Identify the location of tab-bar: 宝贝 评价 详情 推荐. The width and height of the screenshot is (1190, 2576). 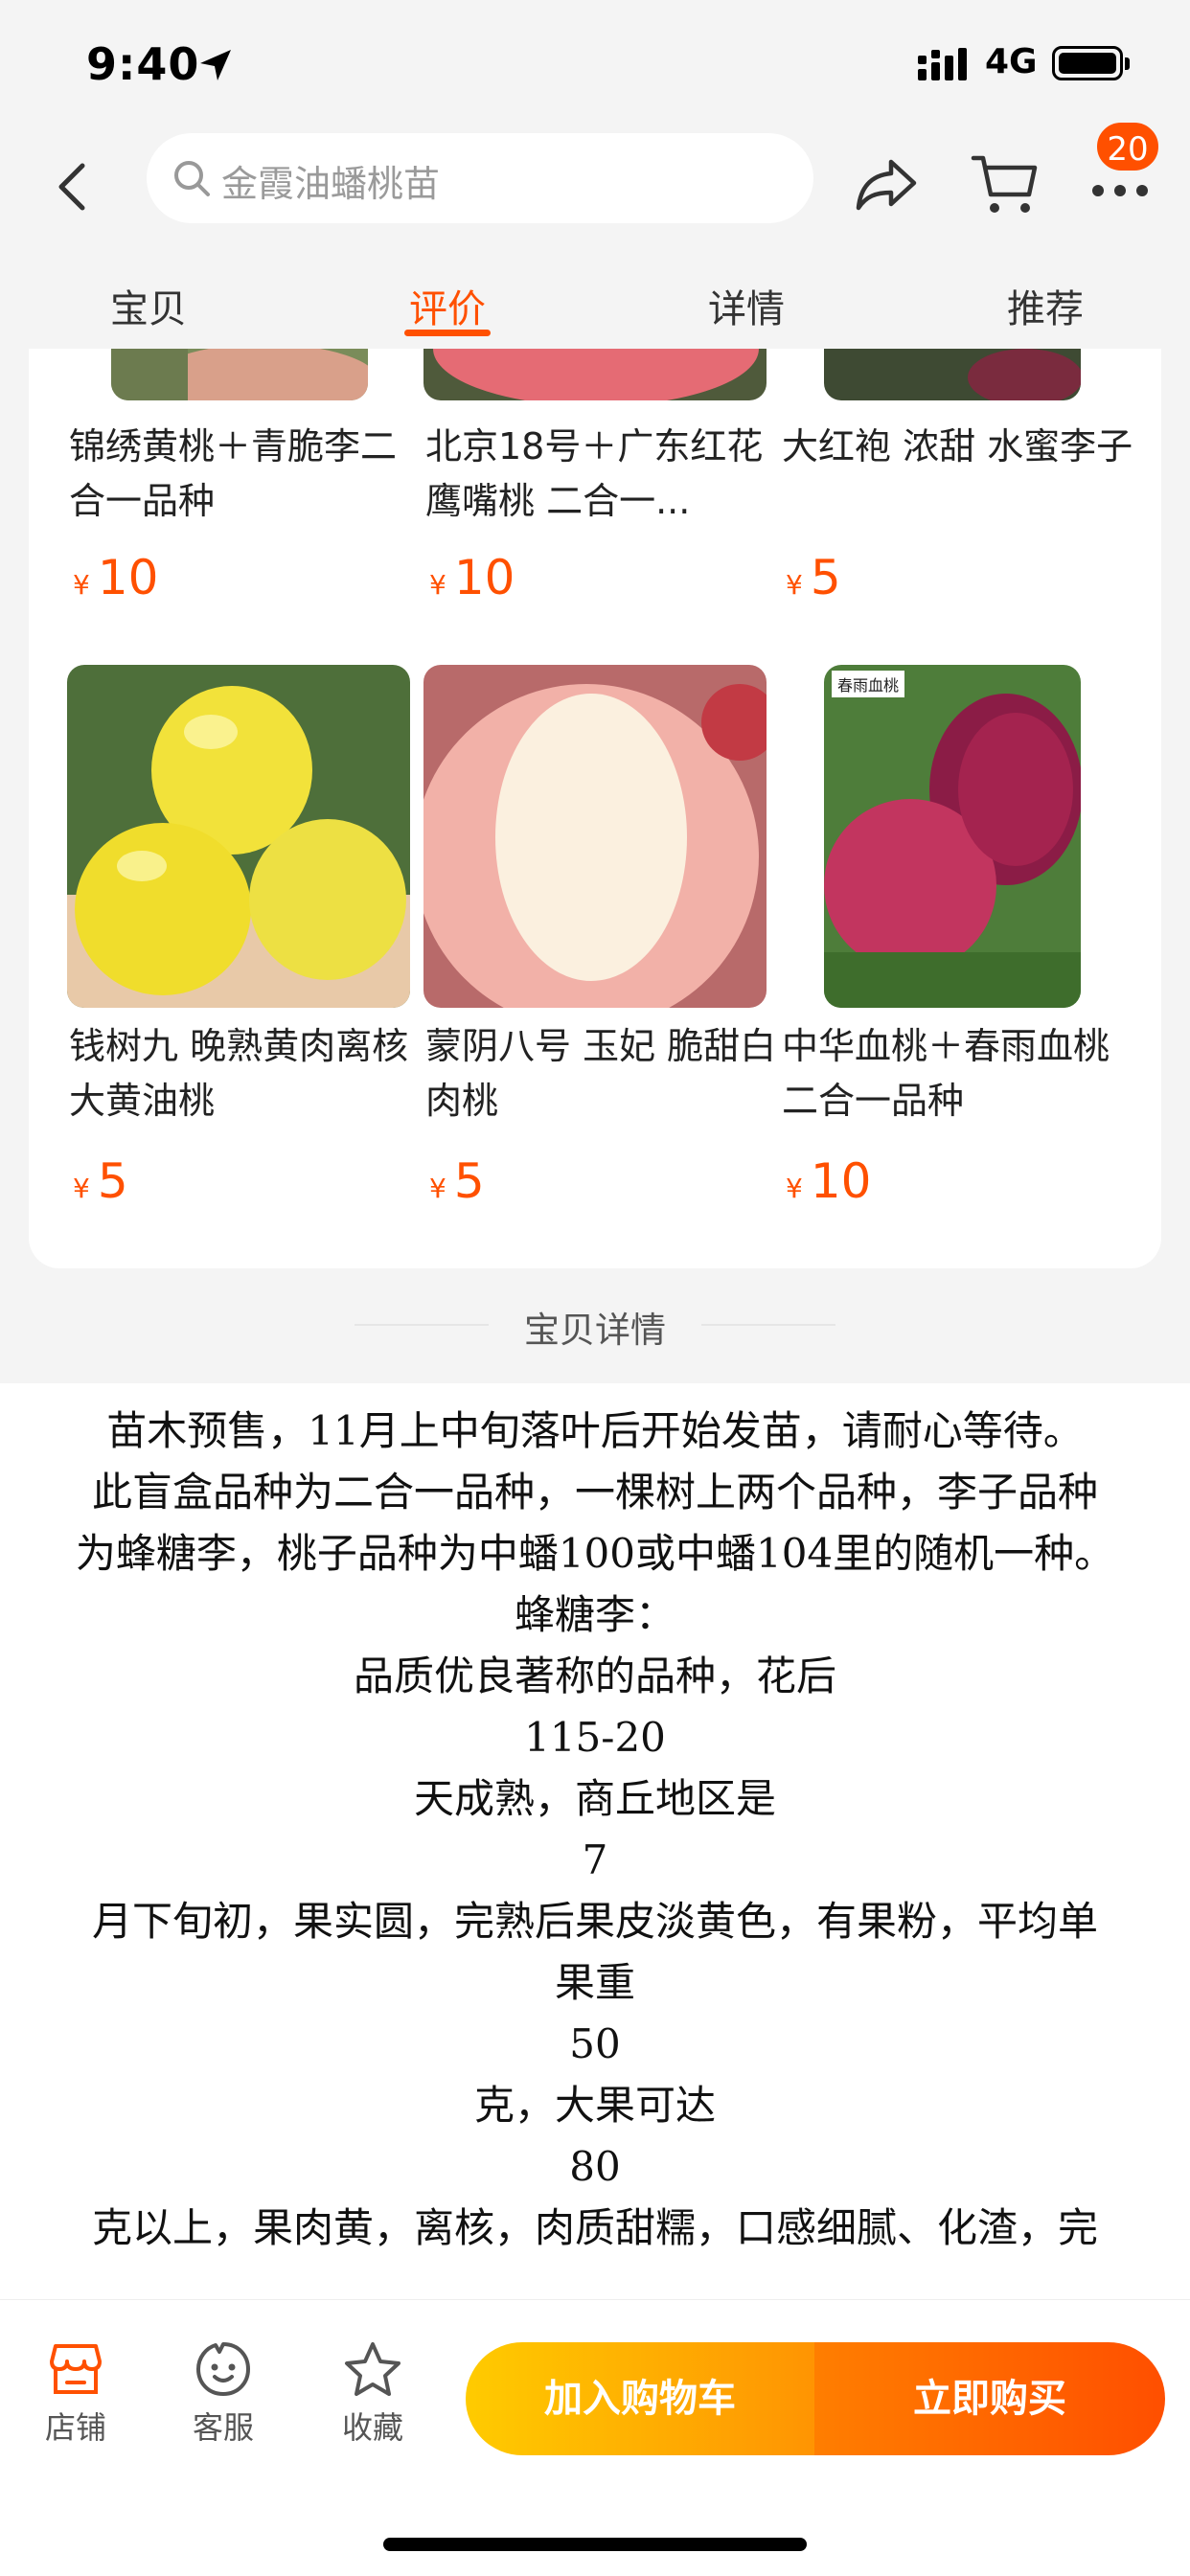
(595, 299).